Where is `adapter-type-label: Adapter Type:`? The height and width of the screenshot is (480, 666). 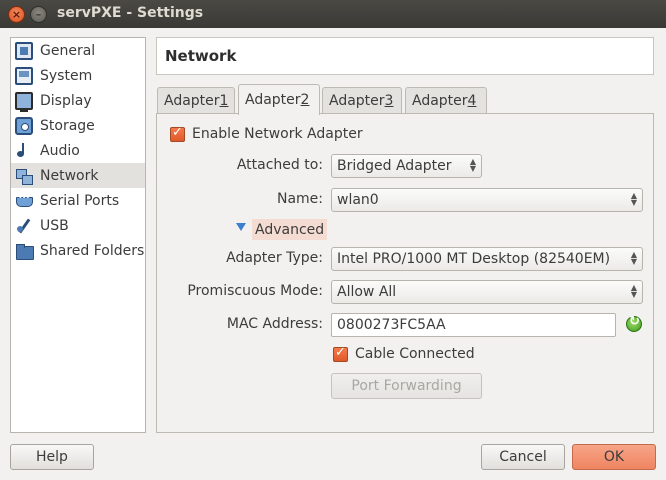 adapter-type-label: Adapter Type: is located at coordinates (274, 258).